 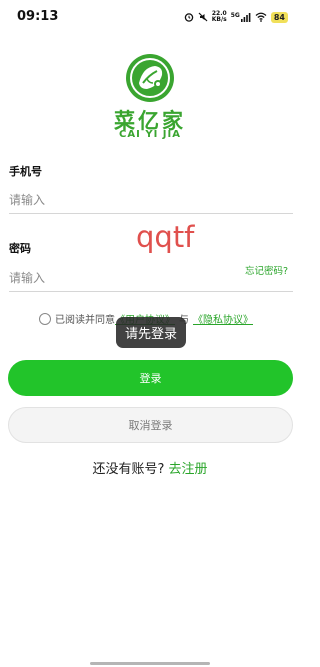 What do you see at coordinates (245, 17) in the screenshot?
I see `signal-icon` at bounding box center [245, 17].